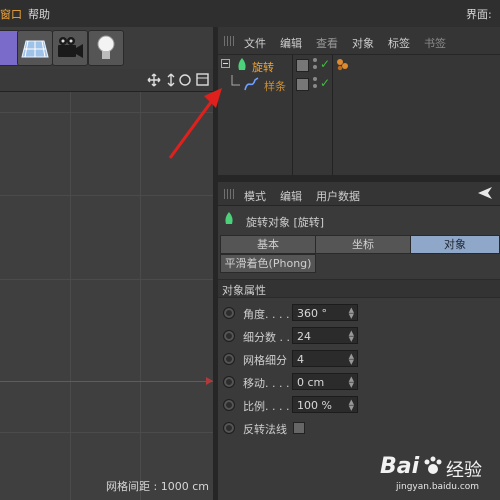  I want to click on floor-tool-button, so click(35, 48).